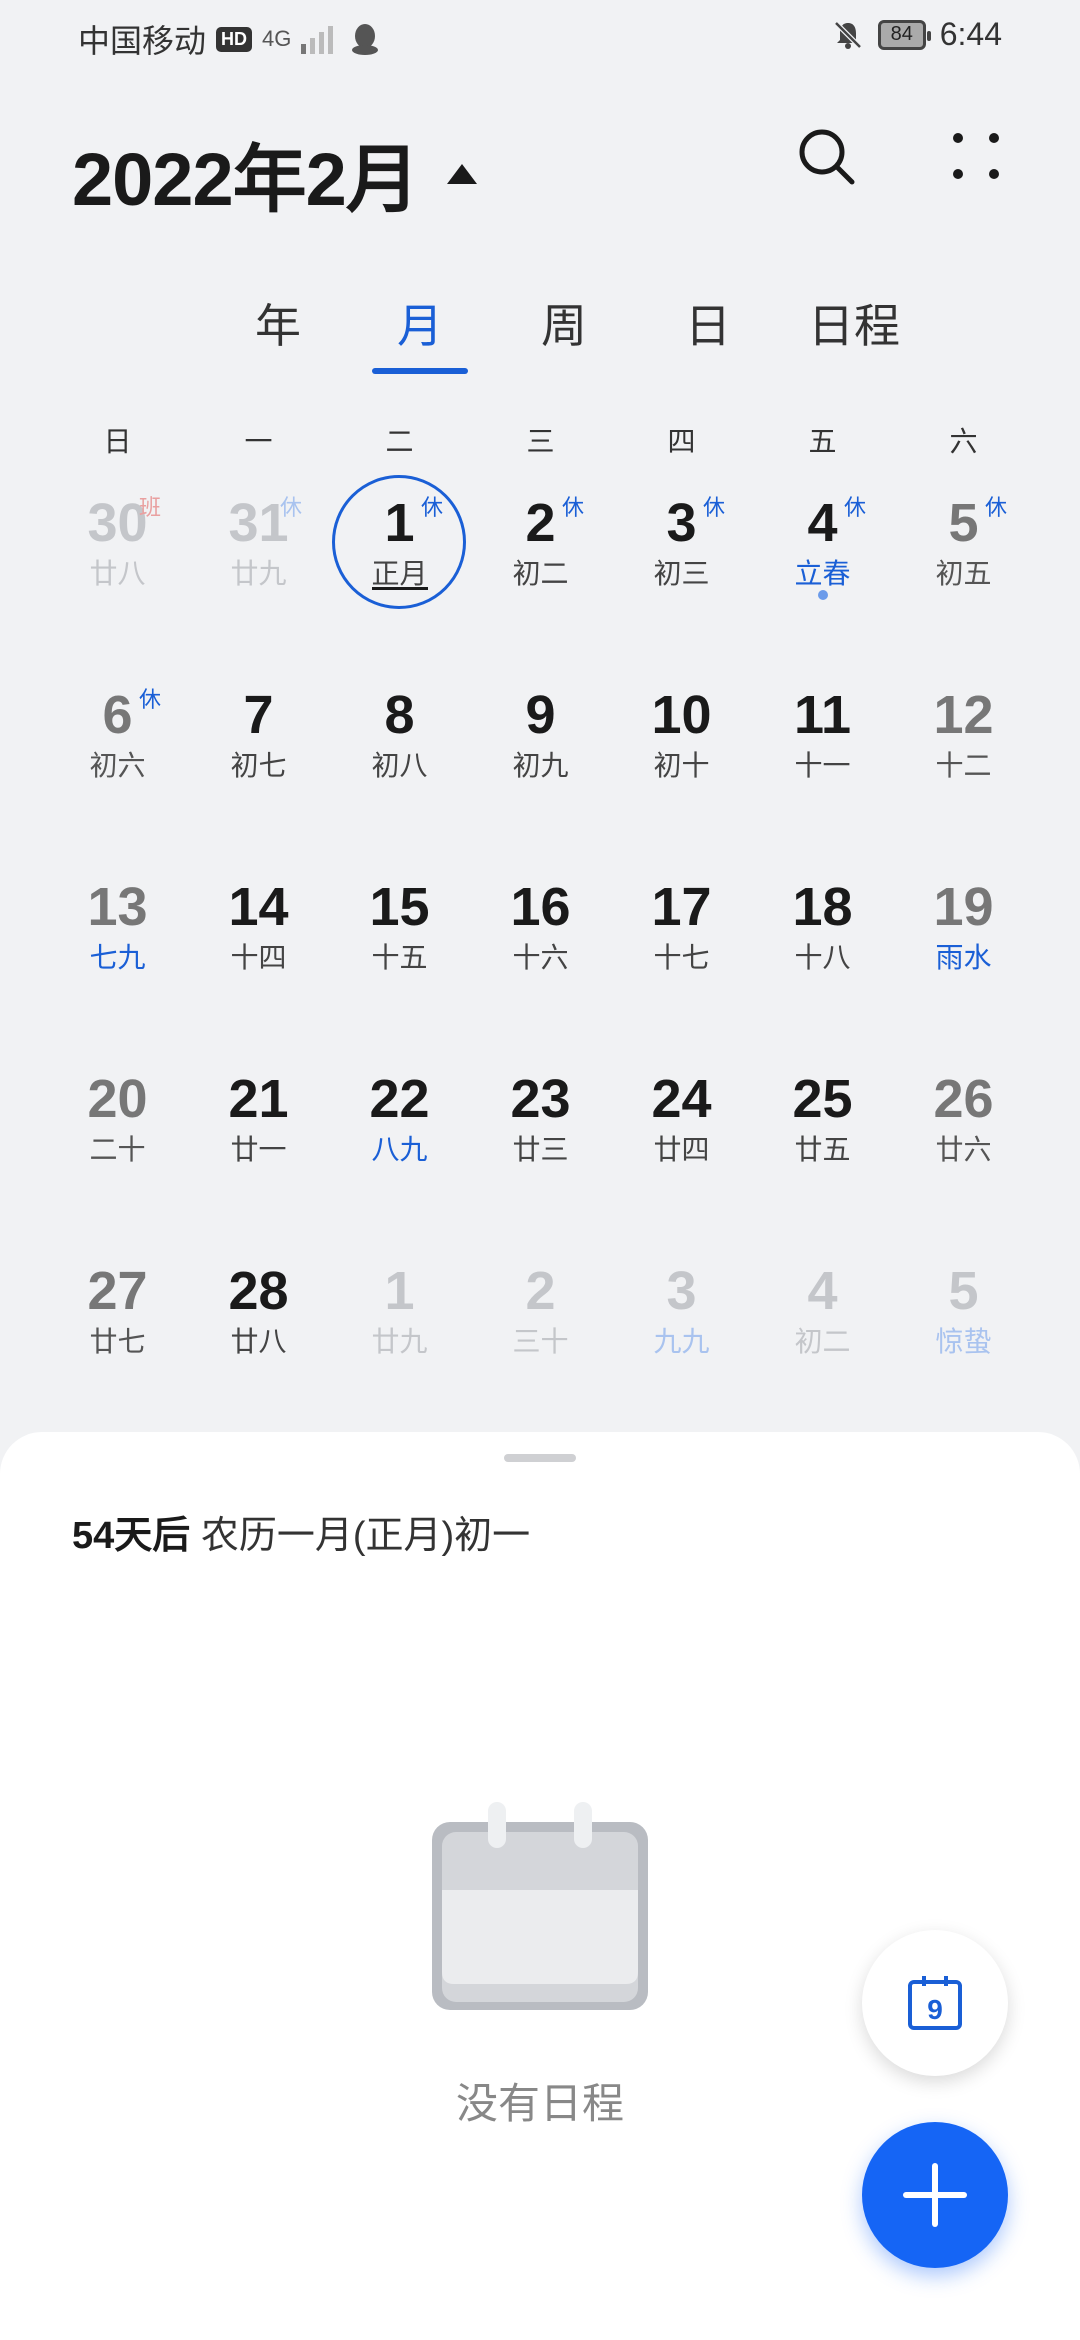 The width and height of the screenshot is (1080, 2340). I want to click on lunar-date: 廿四, so click(681, 1149).